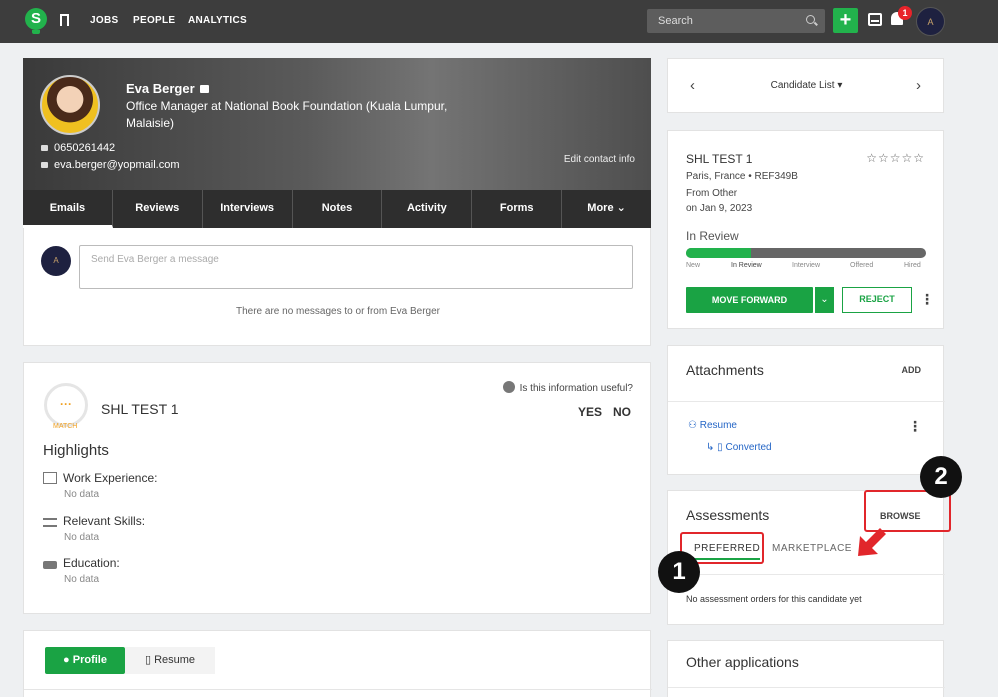  What do you see at coordinates (927, 299) in the screenshot?
I see `more-options-icon: ⋮` at bounding box center [927, 299].